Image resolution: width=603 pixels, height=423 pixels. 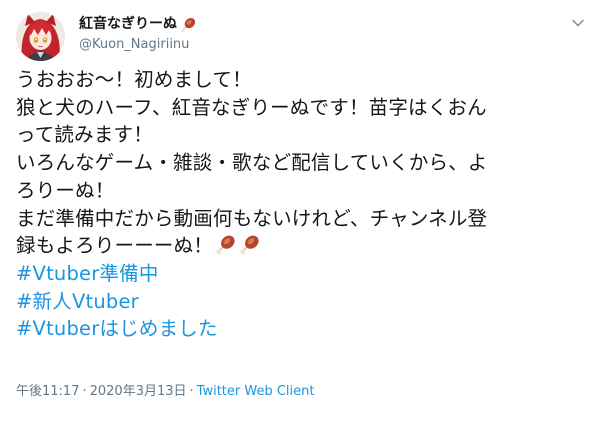 I want to click on hashtag-link: #Vtuber準備中, so click(x=303, y=274).